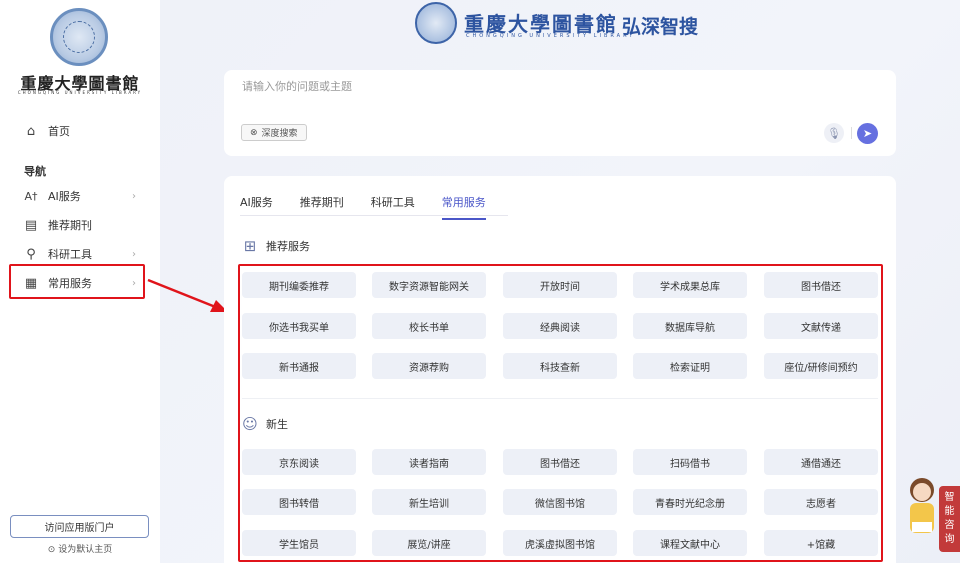  I want to click on tab-underline, so click(374, 215).